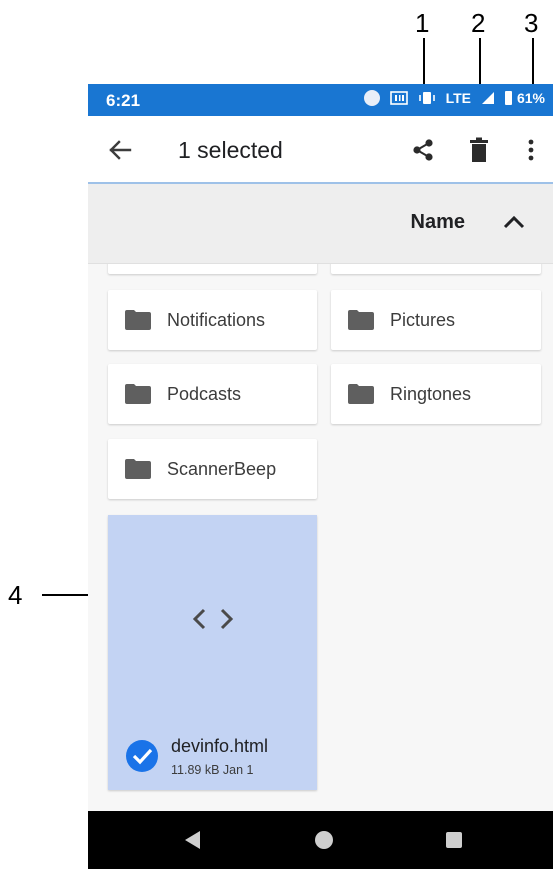 The image size is (553, 869). I want to click on status-bar: 6:21 LTE 61%, so click(320, 100).